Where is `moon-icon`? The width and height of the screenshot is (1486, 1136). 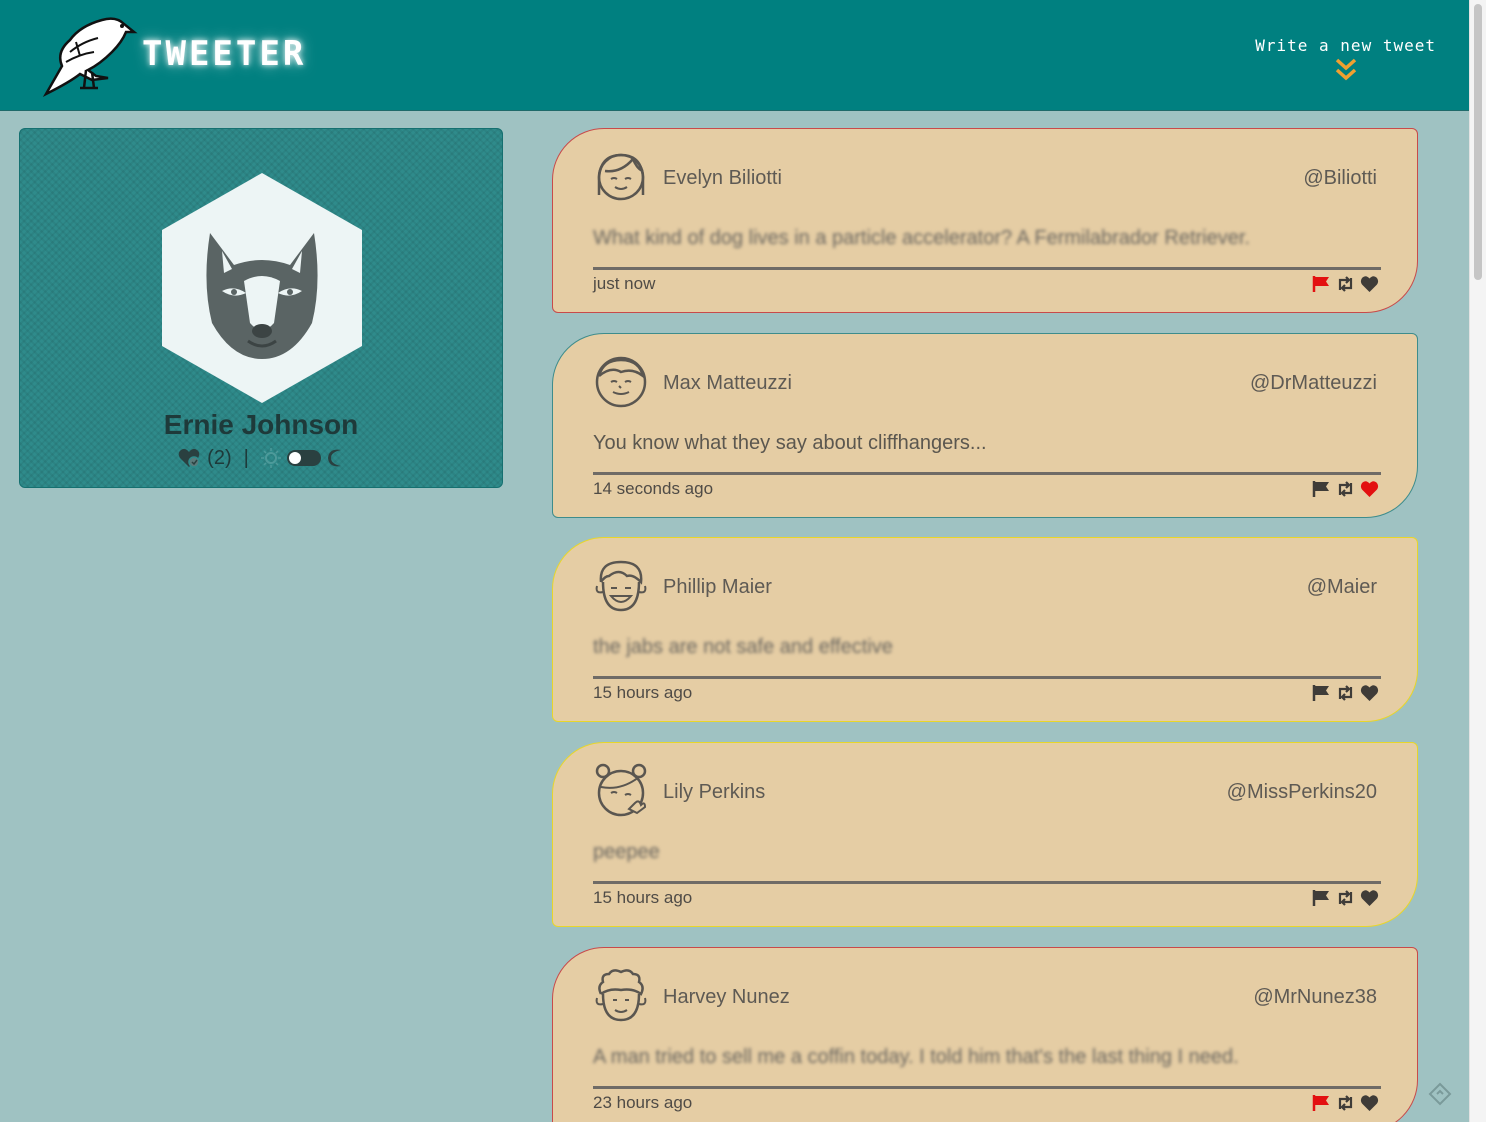
moon-icon is located at coordinates (334, 458).